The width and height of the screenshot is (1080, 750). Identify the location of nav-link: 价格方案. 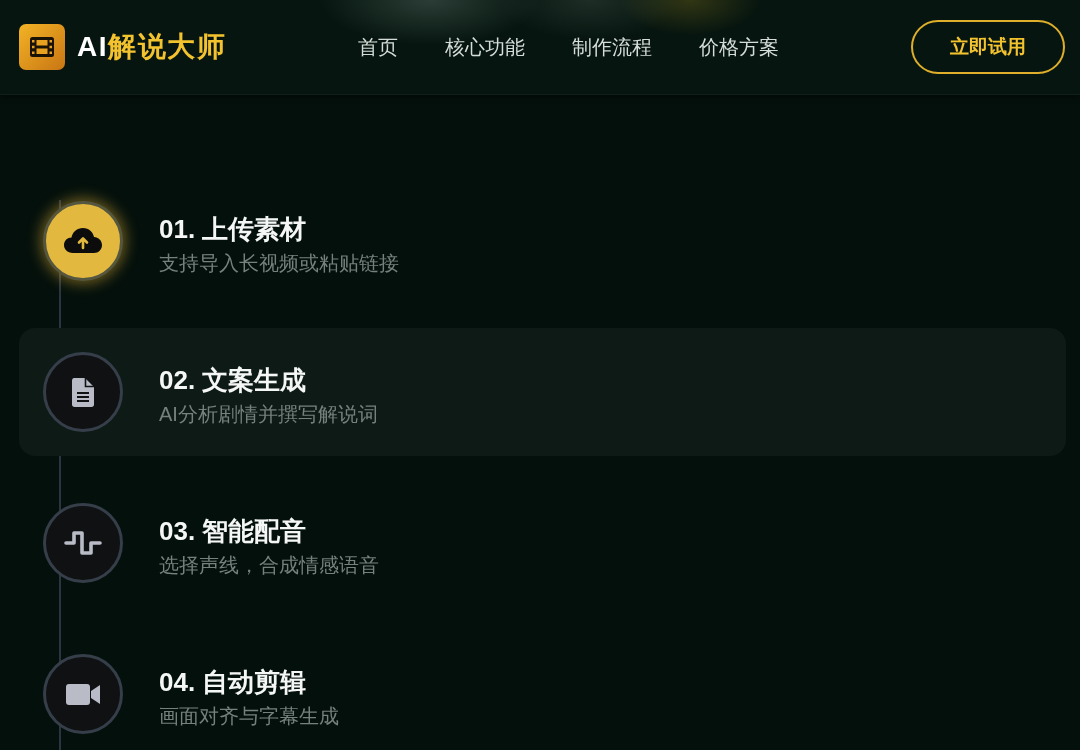
(739, 47).